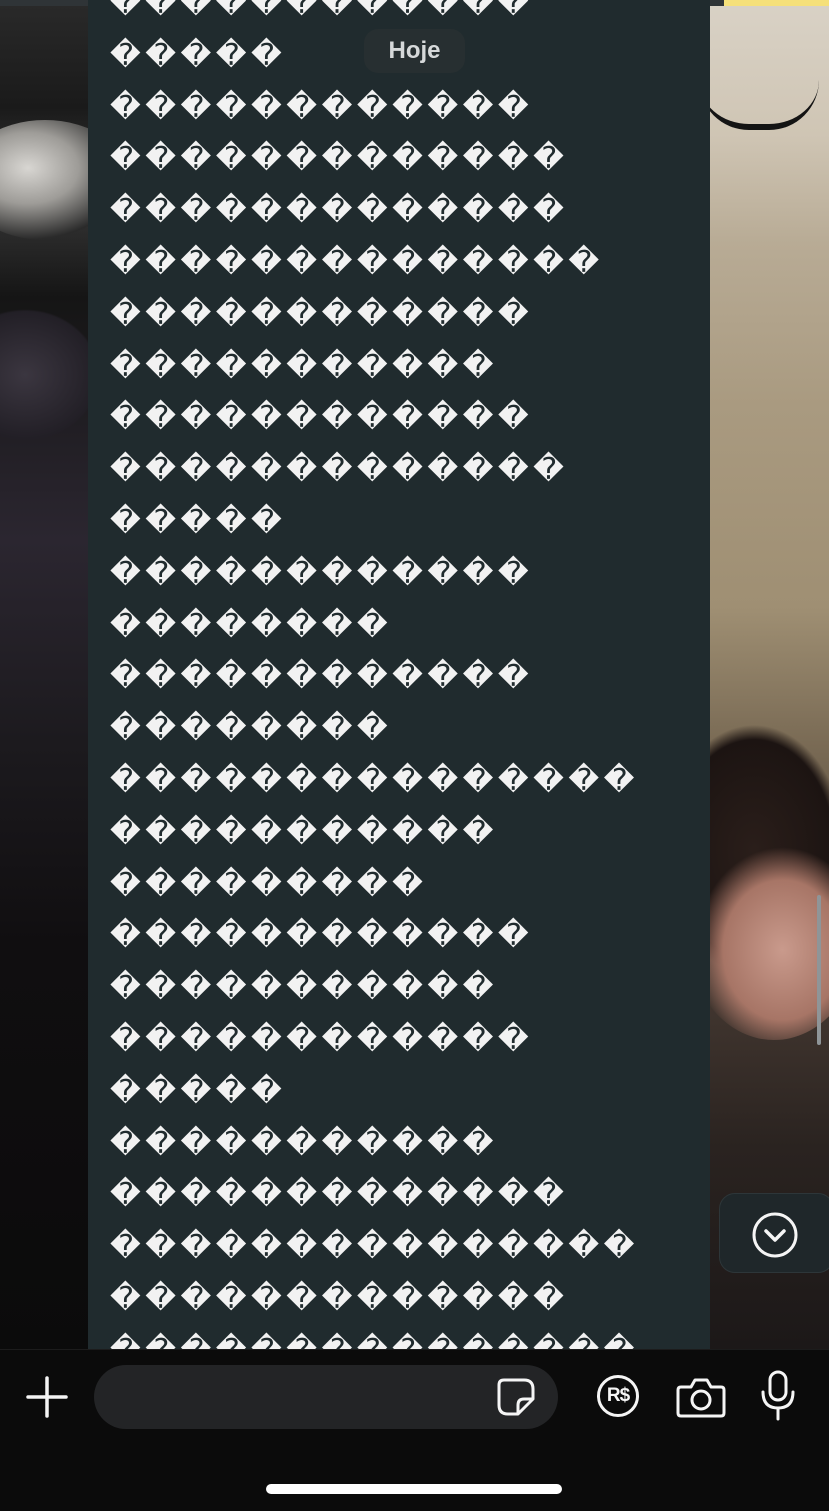 The height and width of the screenshot is (1511, 829). Describe the element at coordinates (516, 1397) in the screenshot. I see `sticker-icon` at that location.